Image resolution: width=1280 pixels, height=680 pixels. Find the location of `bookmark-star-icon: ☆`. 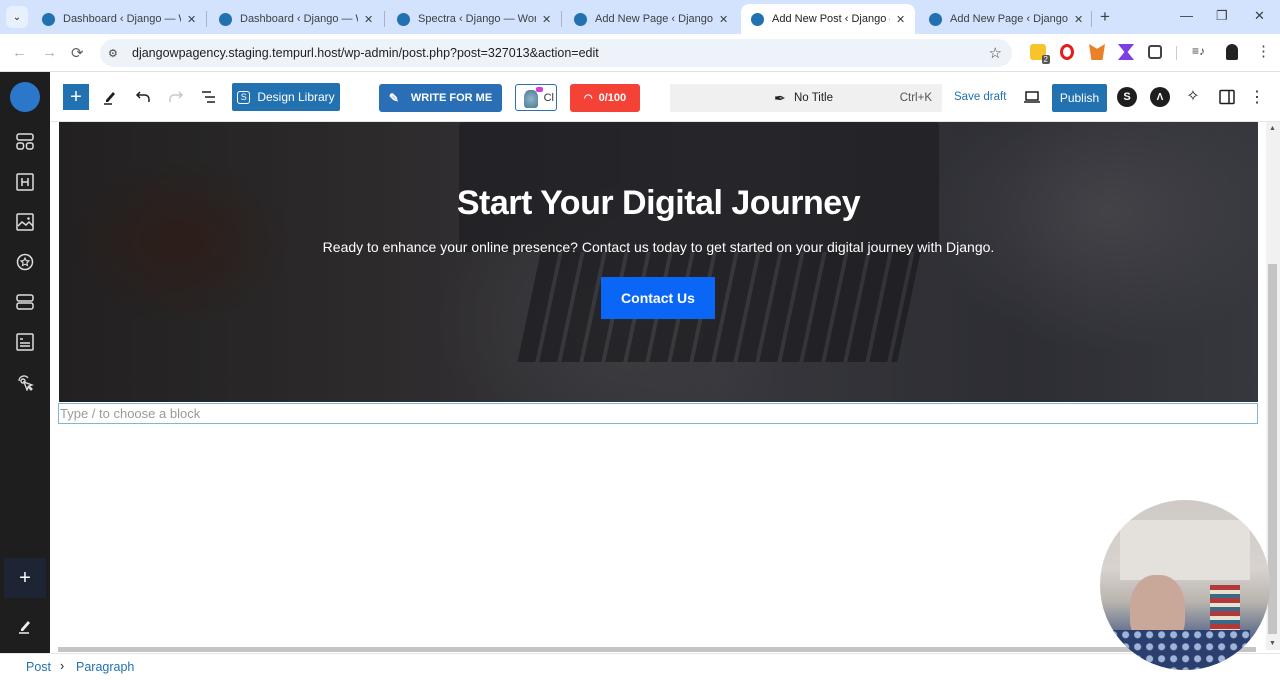

bookmark-star-icon: ☆ is located at coordinates (995, 53).